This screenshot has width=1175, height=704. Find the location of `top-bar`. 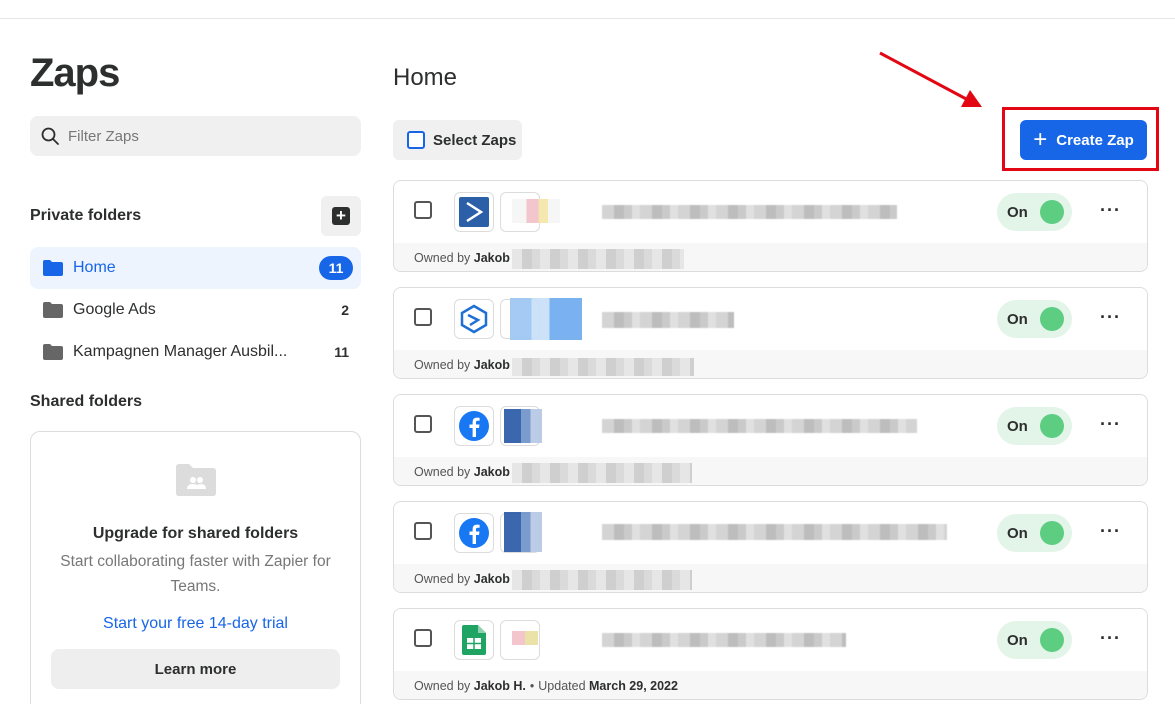

top-bar is located at coordinates (587, 9).